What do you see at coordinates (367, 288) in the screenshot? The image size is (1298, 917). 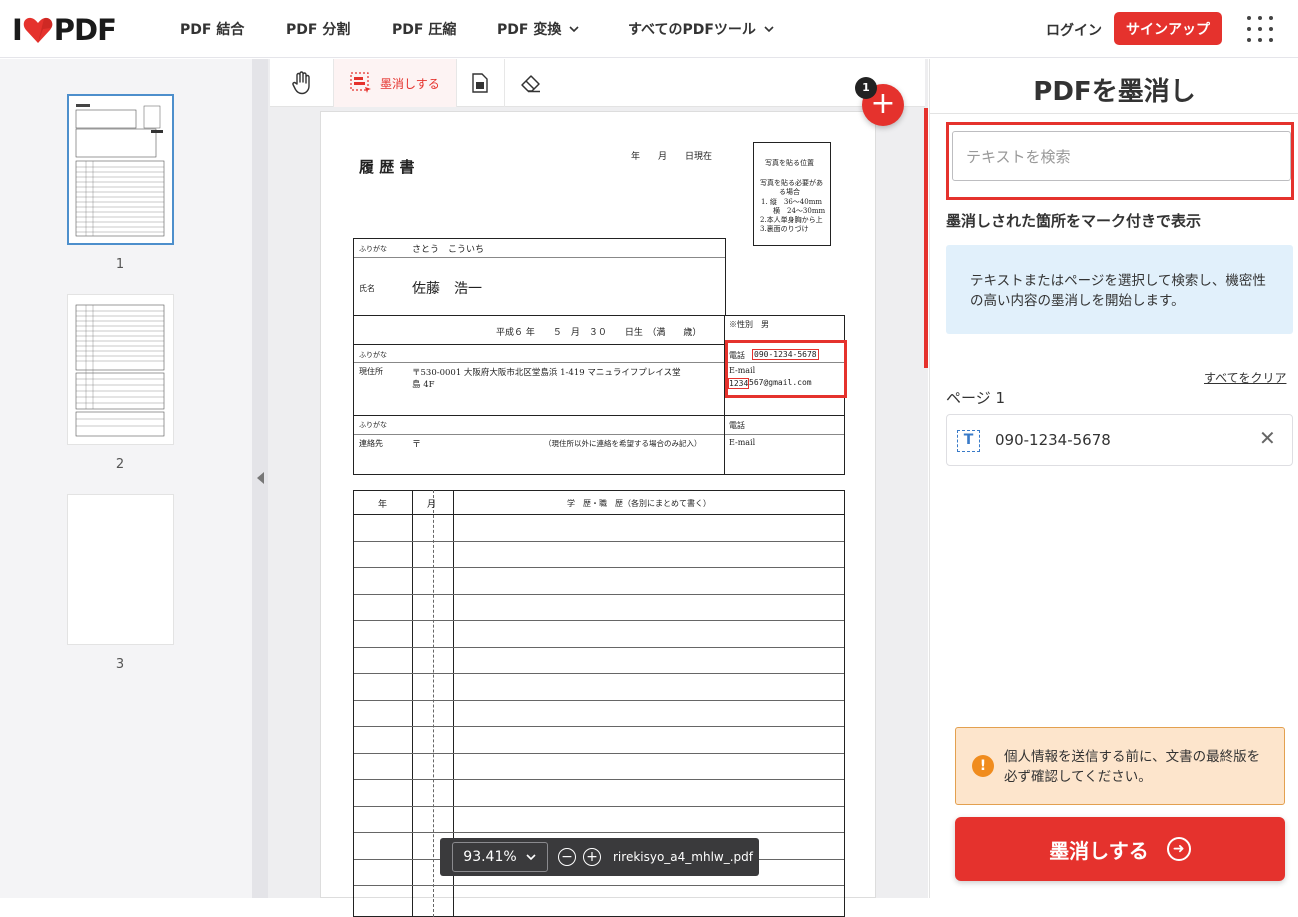 I see `name-label: 氏名` at bounding box center [367, 288].